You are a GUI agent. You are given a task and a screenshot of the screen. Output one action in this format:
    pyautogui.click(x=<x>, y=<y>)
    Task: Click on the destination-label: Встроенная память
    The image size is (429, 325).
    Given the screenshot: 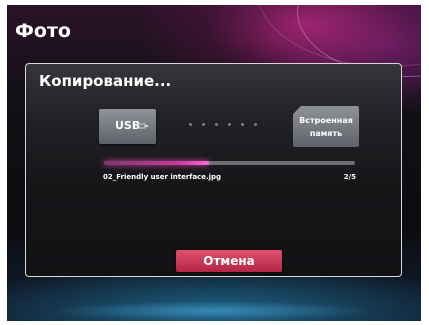 What is the action you would take?
    pyautogui.click(x=326, y=127)
    